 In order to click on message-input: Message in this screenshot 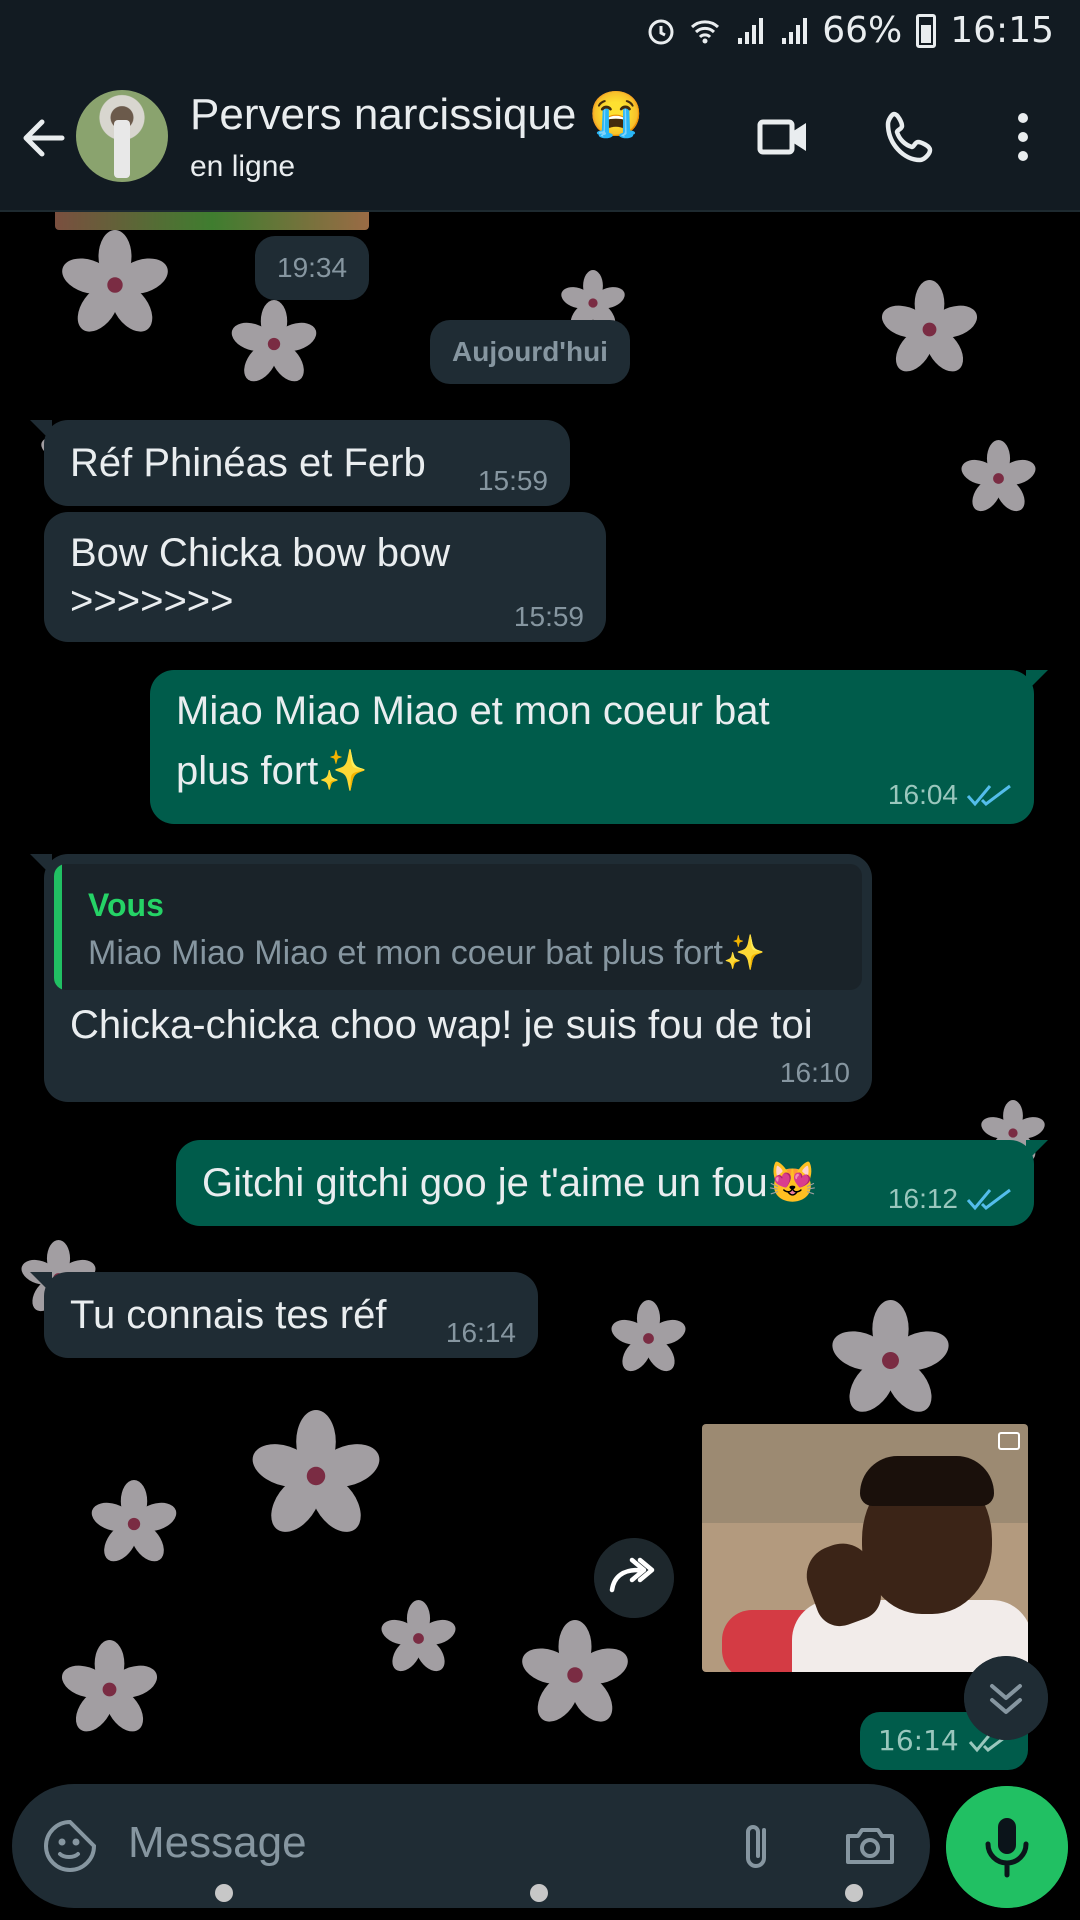, I will do `click(217, 1843)`.